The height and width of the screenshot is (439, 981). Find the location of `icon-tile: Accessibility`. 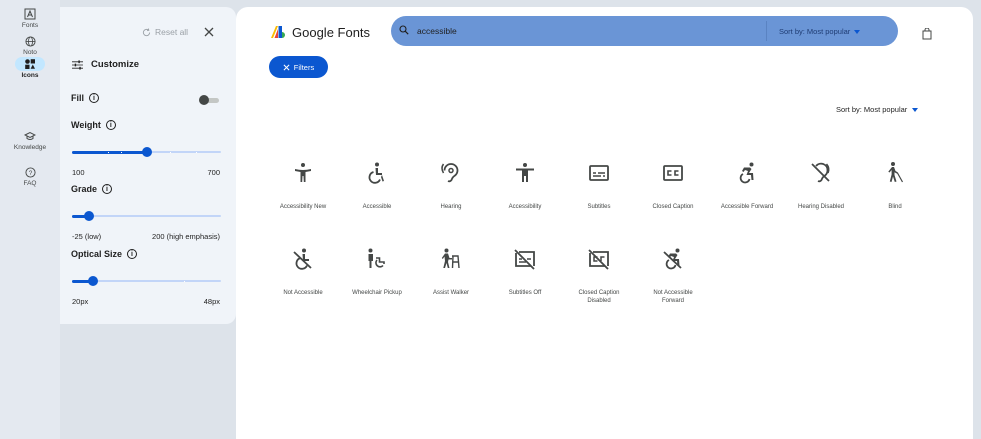

icon-tile: Accessibility is located at coordinates (525, 200).